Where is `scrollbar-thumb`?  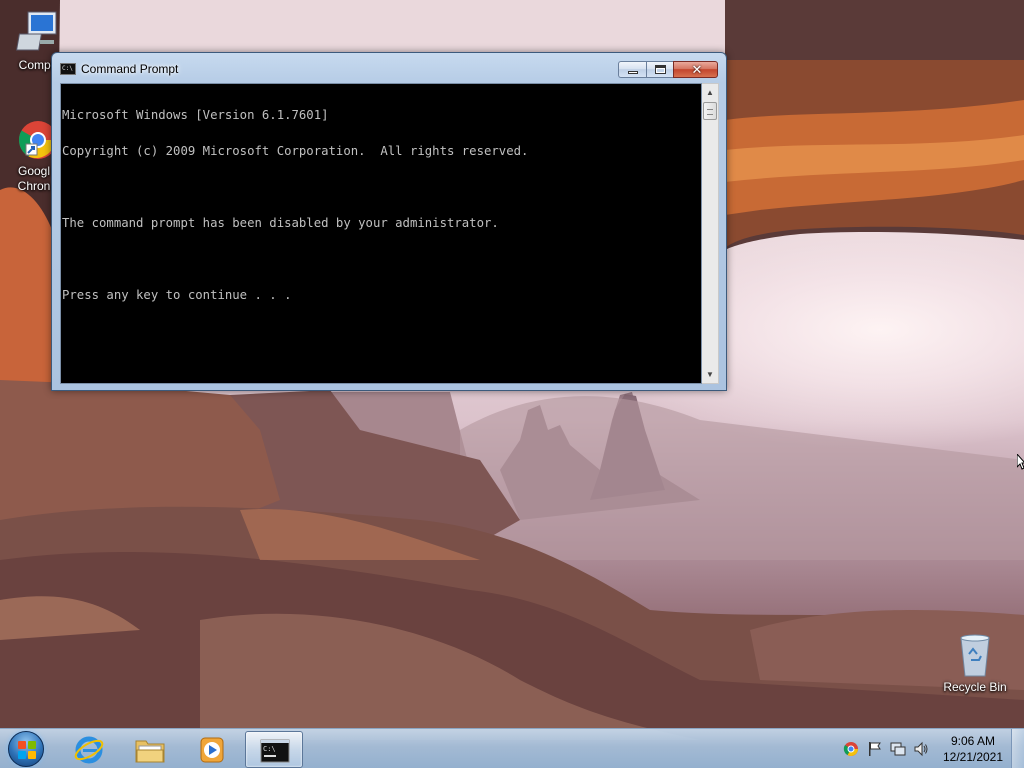 scrollbar-thumb is located at coordinates (710, 111).